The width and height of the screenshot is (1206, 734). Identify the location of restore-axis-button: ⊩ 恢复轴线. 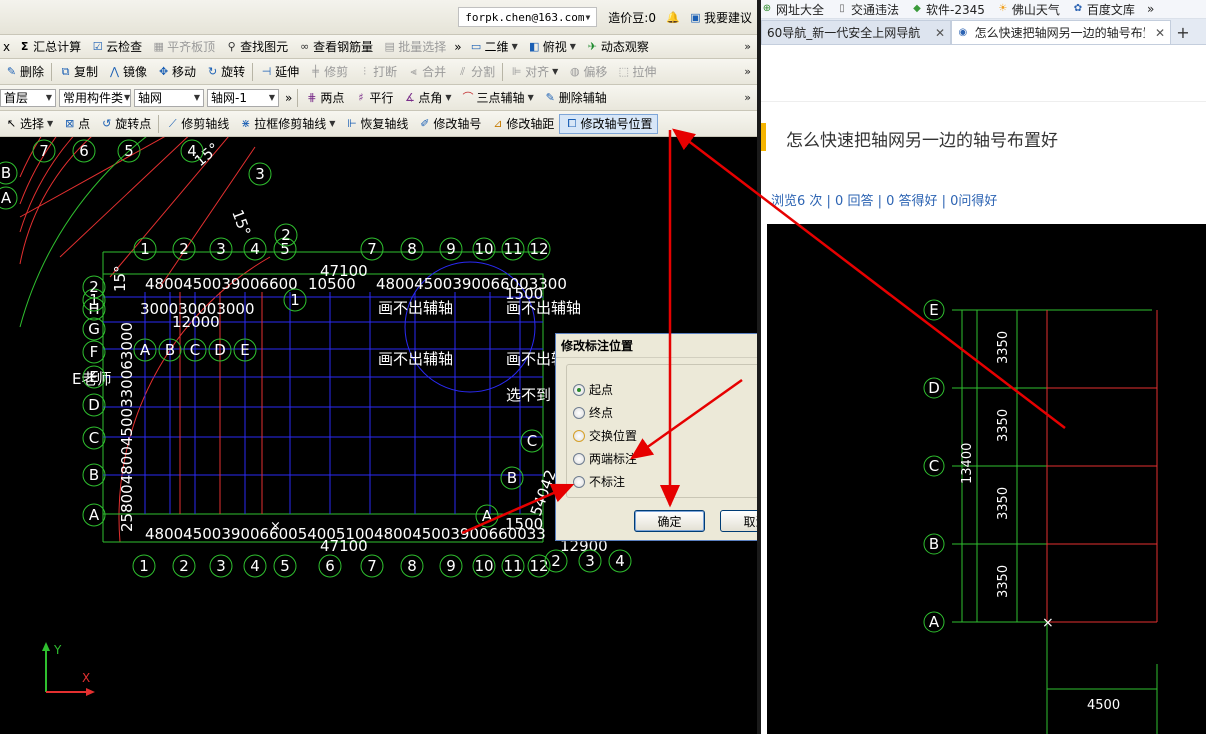
(376, 124).